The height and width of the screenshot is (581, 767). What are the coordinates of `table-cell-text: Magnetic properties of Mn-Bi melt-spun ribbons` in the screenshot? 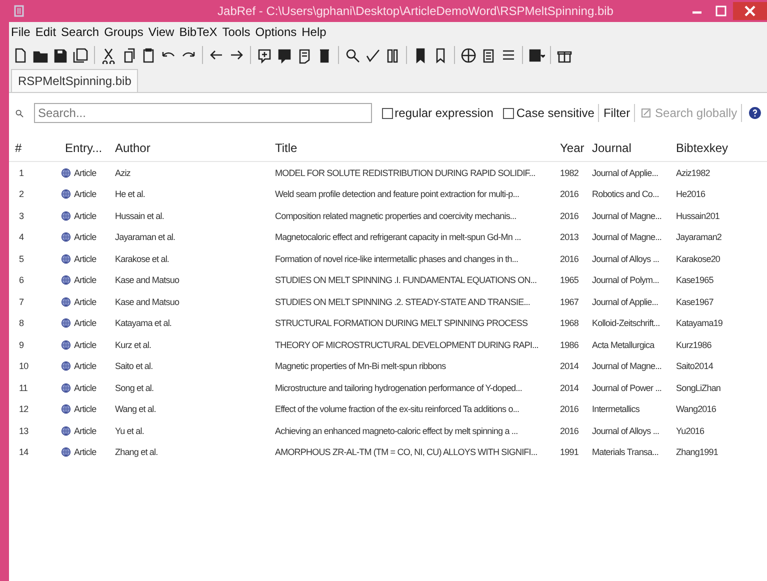 It's located at (360, 366).